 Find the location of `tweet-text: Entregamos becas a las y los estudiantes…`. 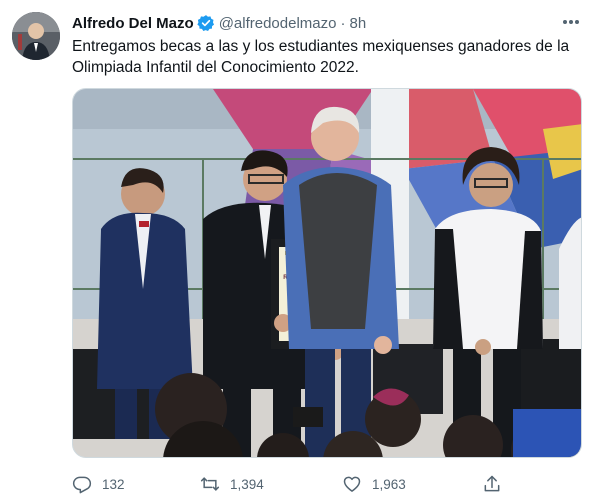

tweet-text: Entregamos becas a las y los estudiantes… is located at coordinates (321, 57).